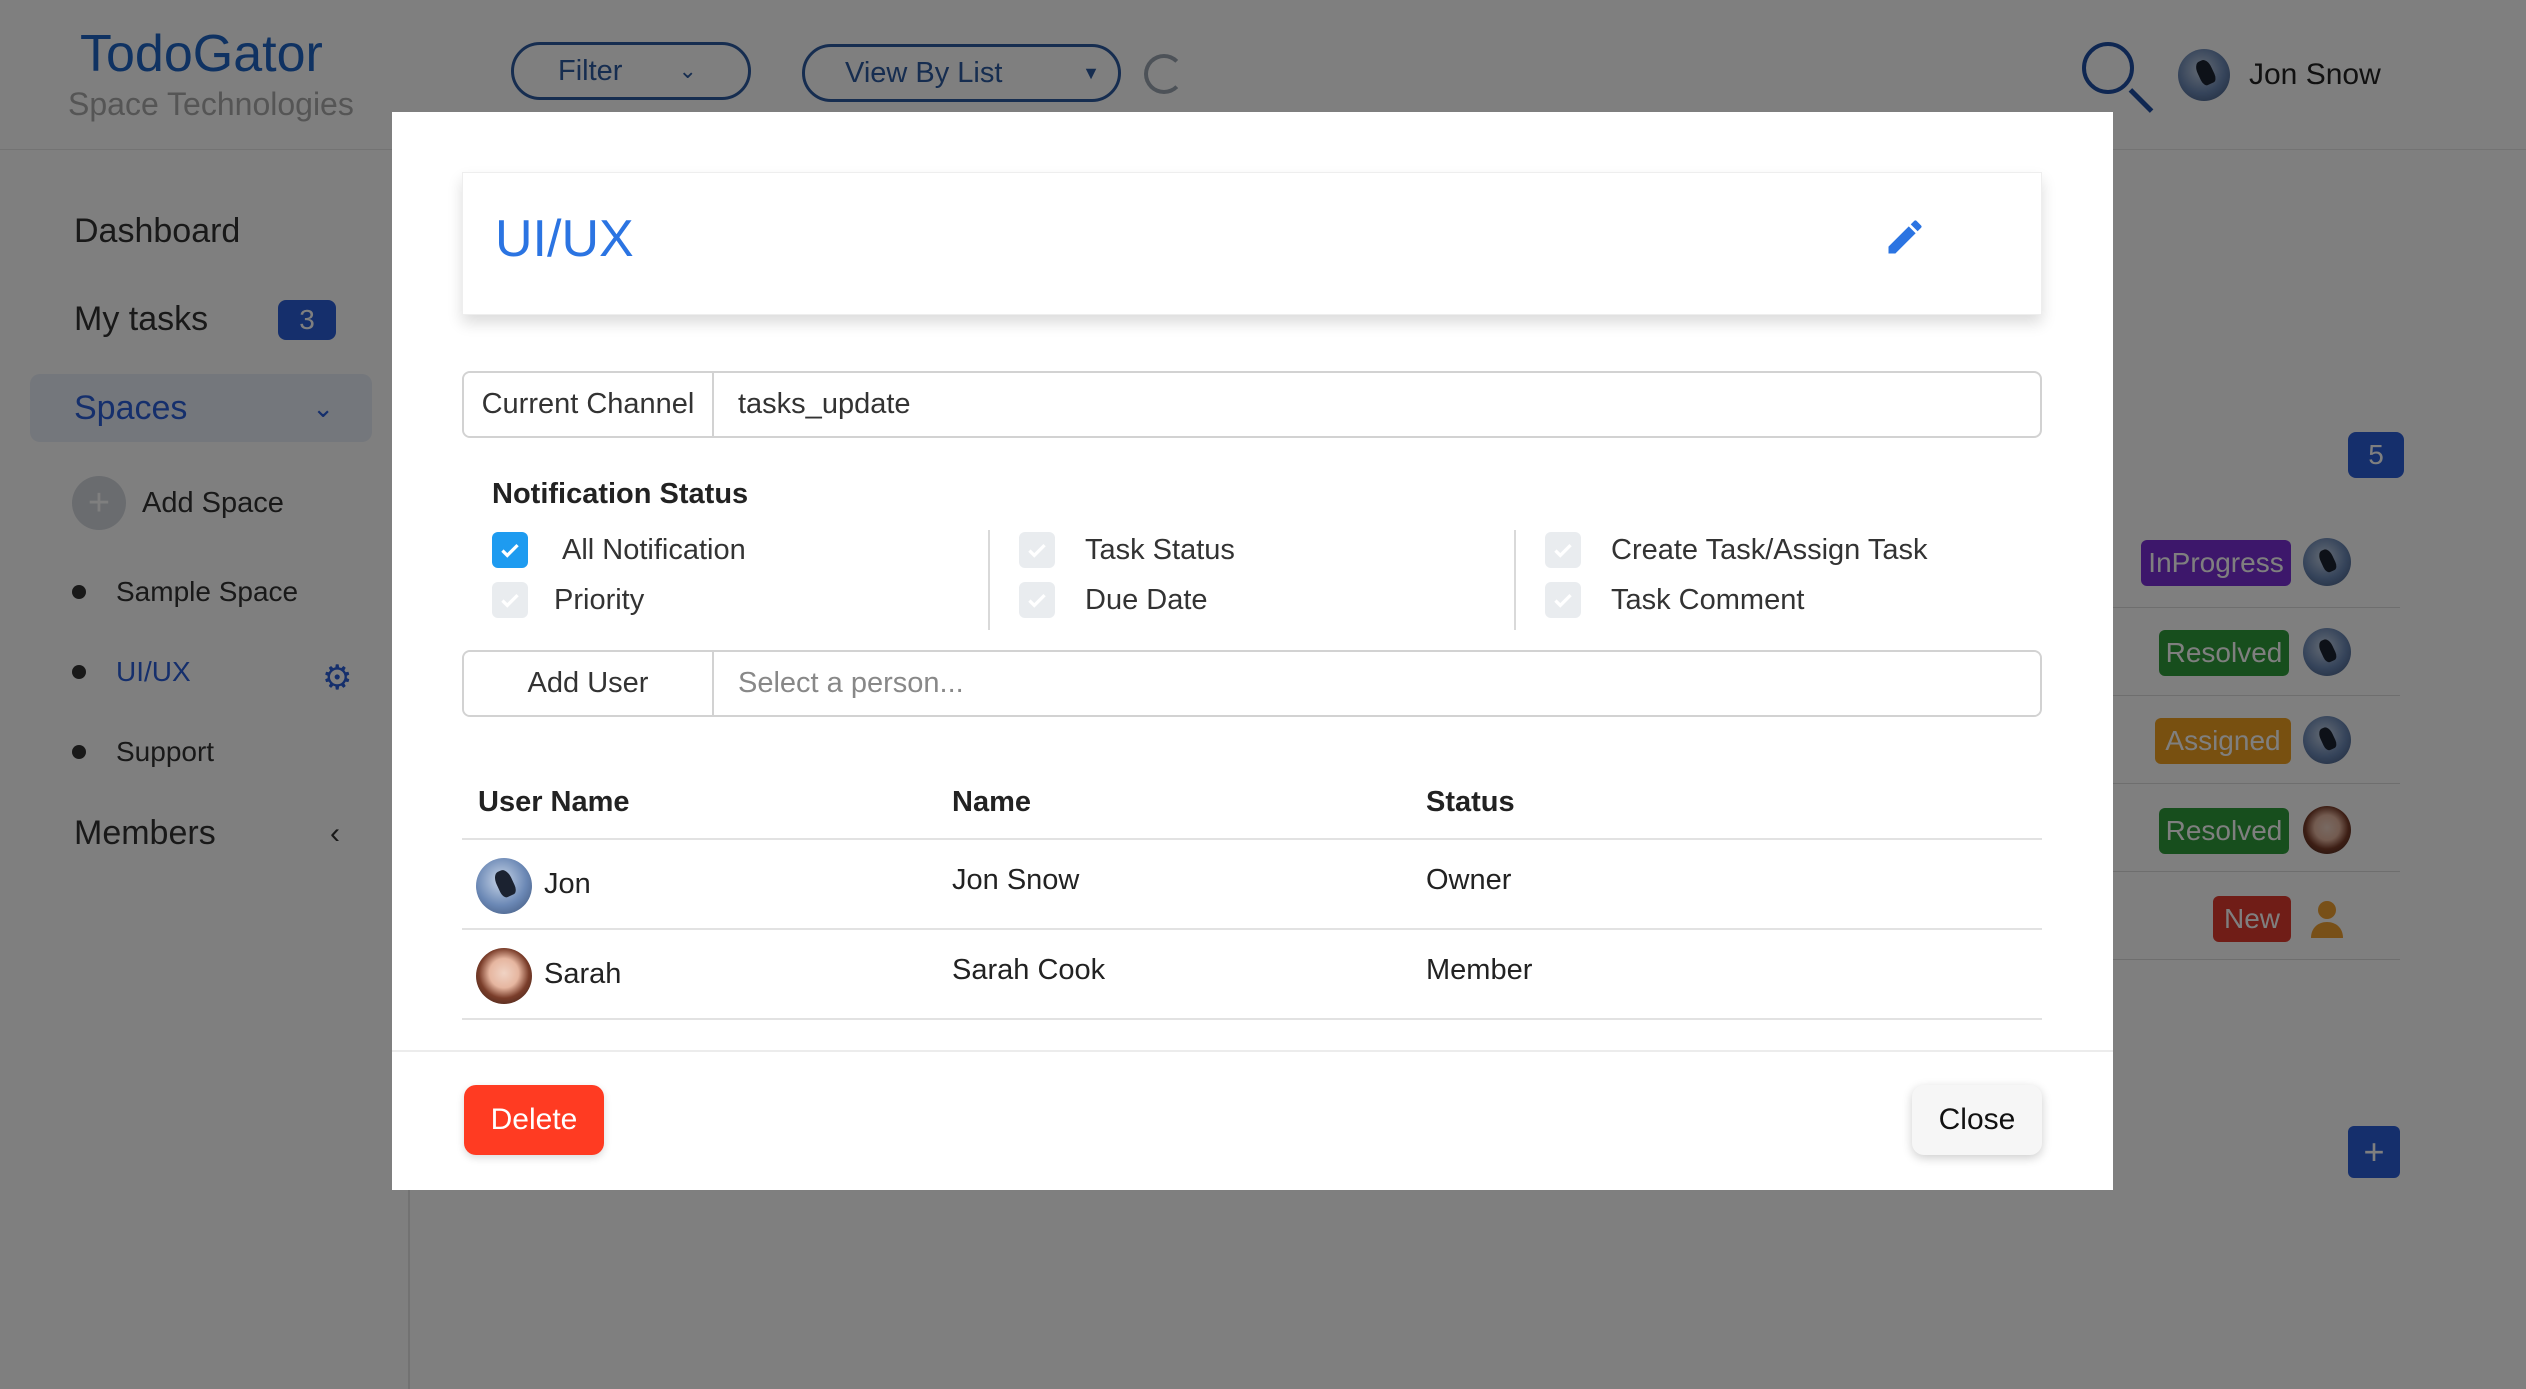  Describe the element at coordinates (1470, 802) in the screenshot. I see `column-header-status: Status` at that location.